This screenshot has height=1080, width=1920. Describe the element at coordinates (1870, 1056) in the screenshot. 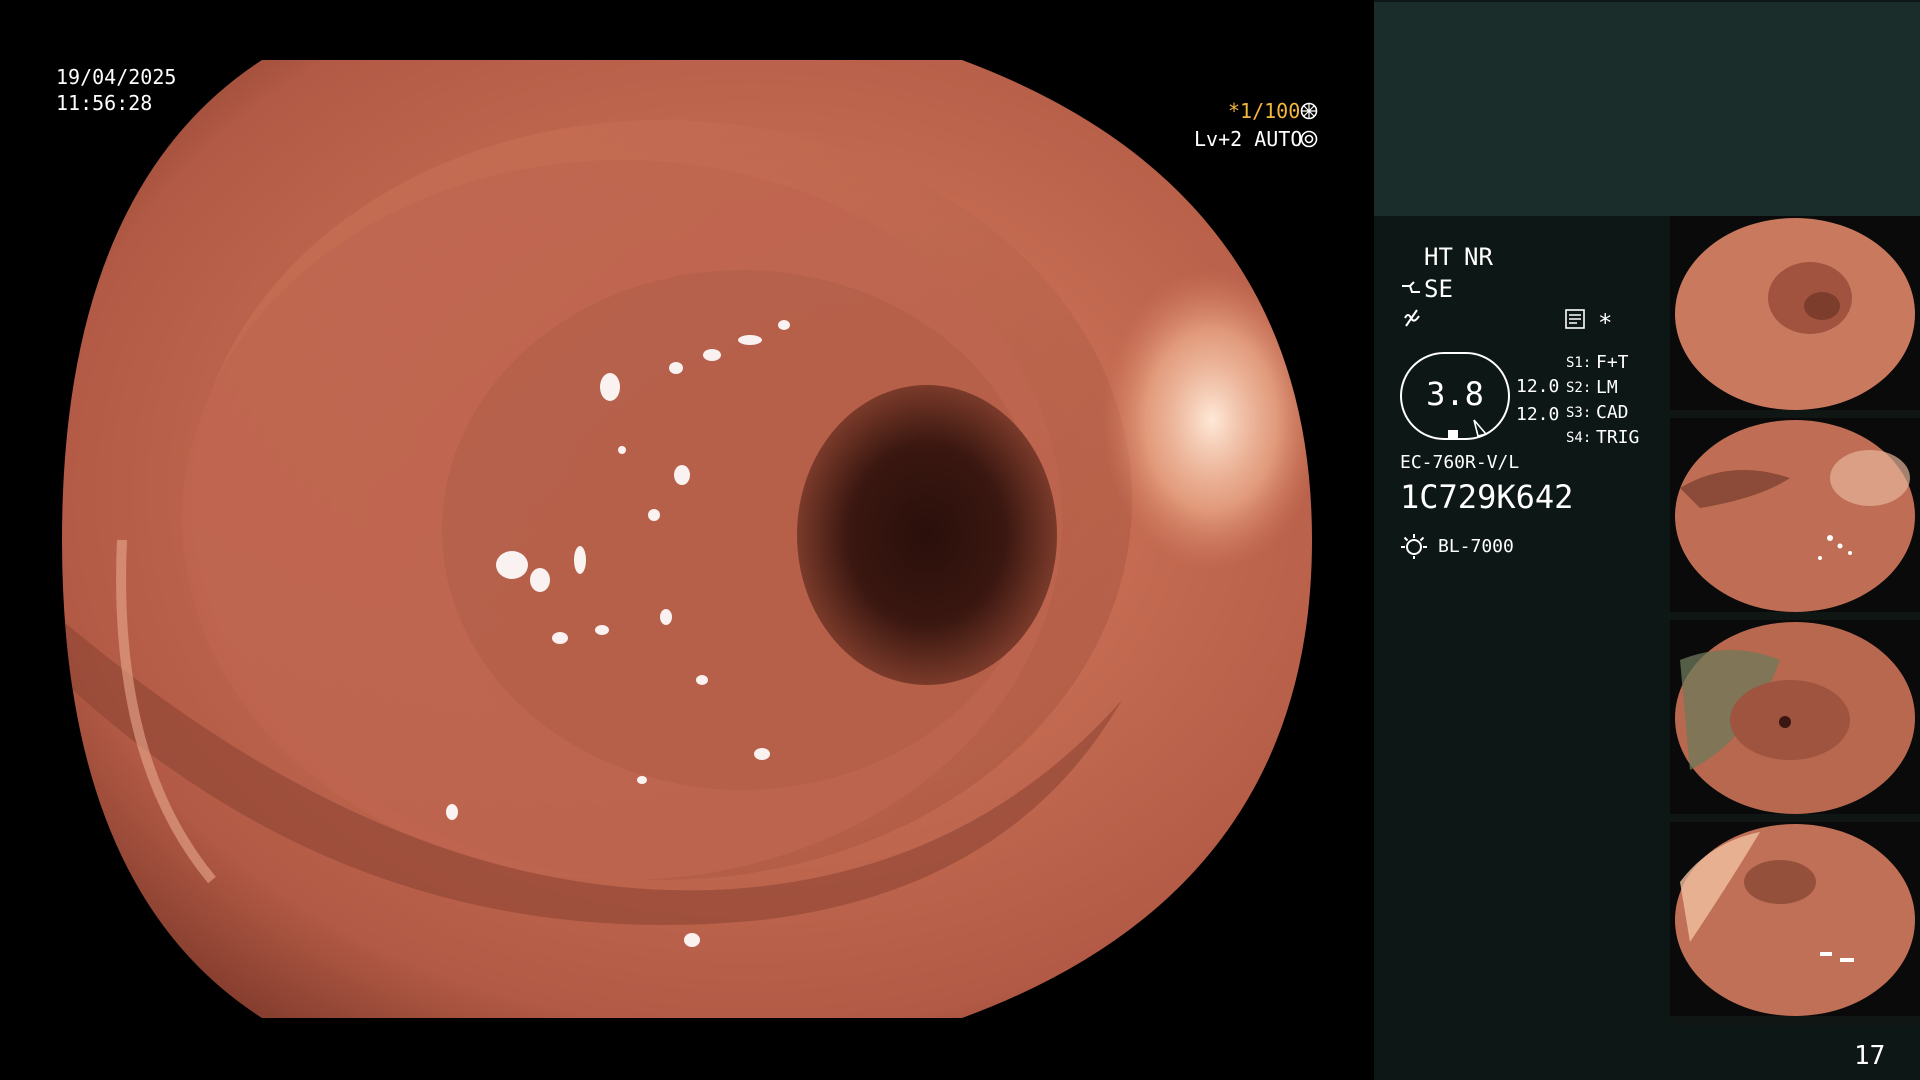

I see `page-number: 17` at that location.